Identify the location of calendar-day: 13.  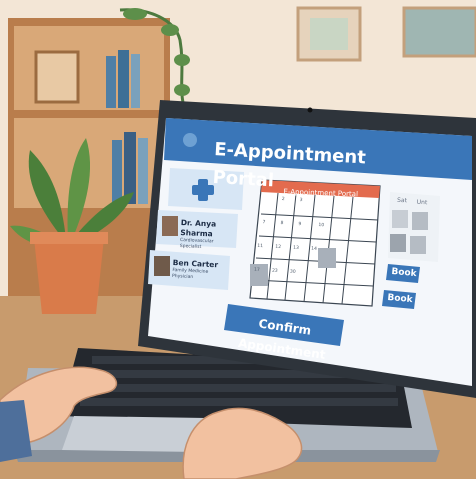
(296, 248).